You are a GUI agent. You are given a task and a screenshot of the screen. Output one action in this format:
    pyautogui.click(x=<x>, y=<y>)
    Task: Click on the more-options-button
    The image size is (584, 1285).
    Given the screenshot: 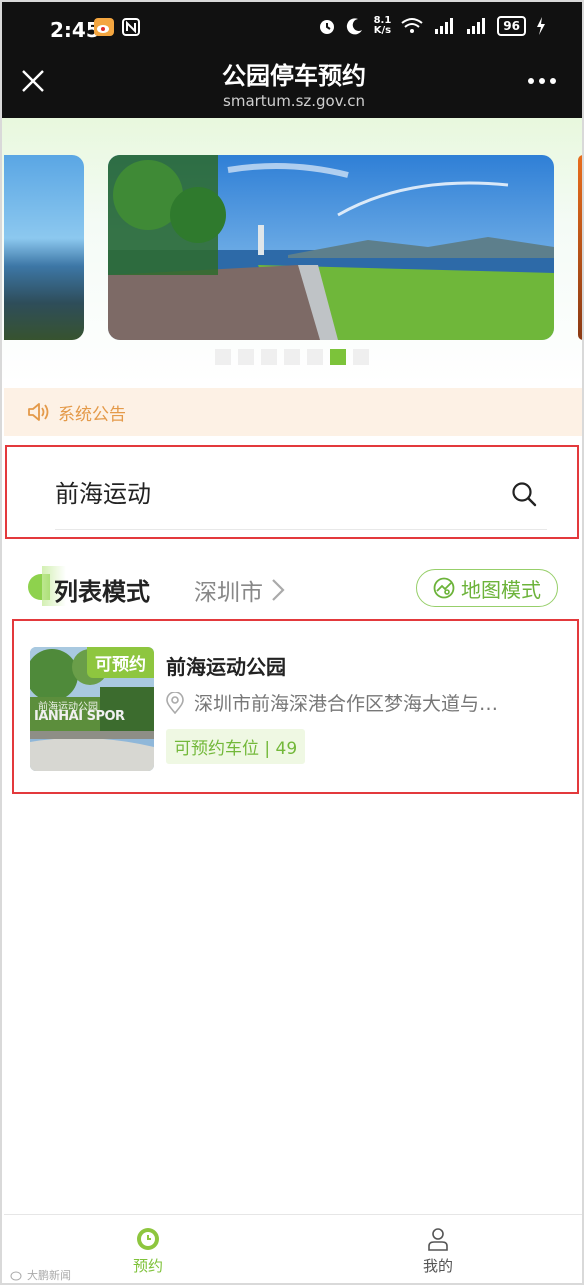 What is the action you would take?
    pyautogui.click(x=542, y=81)
    